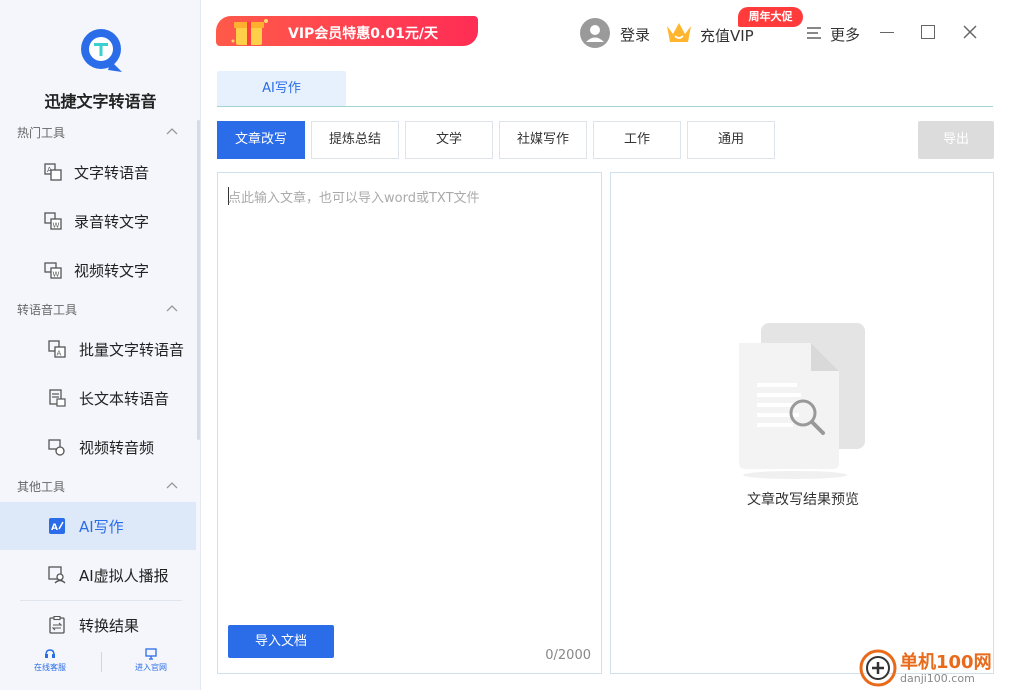 The height and width of the screenshot is (690, 1010). What do you see at coordinates (605, 106) in the screenshot?
I see `tab-underline` at bounding box center [605, 106].